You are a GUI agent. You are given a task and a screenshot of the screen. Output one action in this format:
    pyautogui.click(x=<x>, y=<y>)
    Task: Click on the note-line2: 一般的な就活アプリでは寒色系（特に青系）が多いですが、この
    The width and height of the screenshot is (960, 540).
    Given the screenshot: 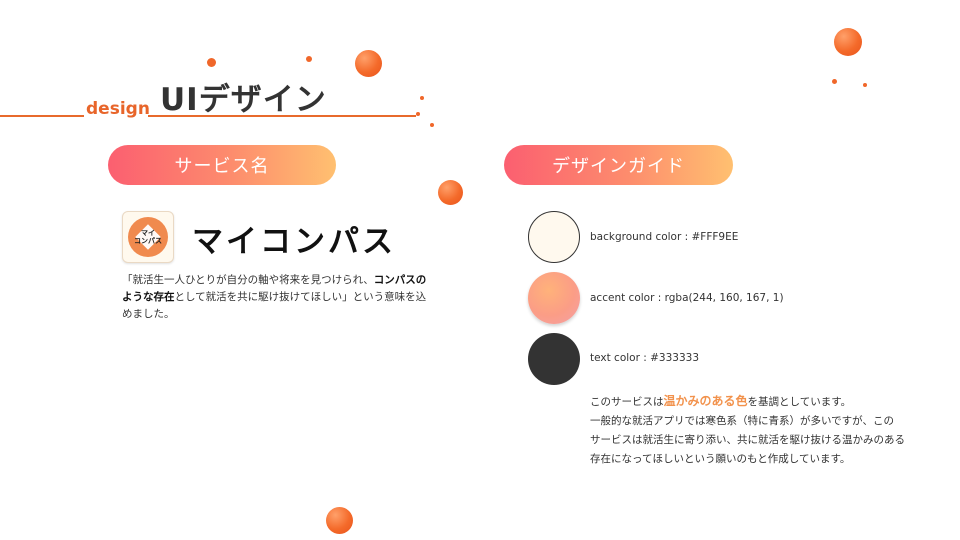 What is the action you would take?
    pyautogui.click(x=742, y=421)
    